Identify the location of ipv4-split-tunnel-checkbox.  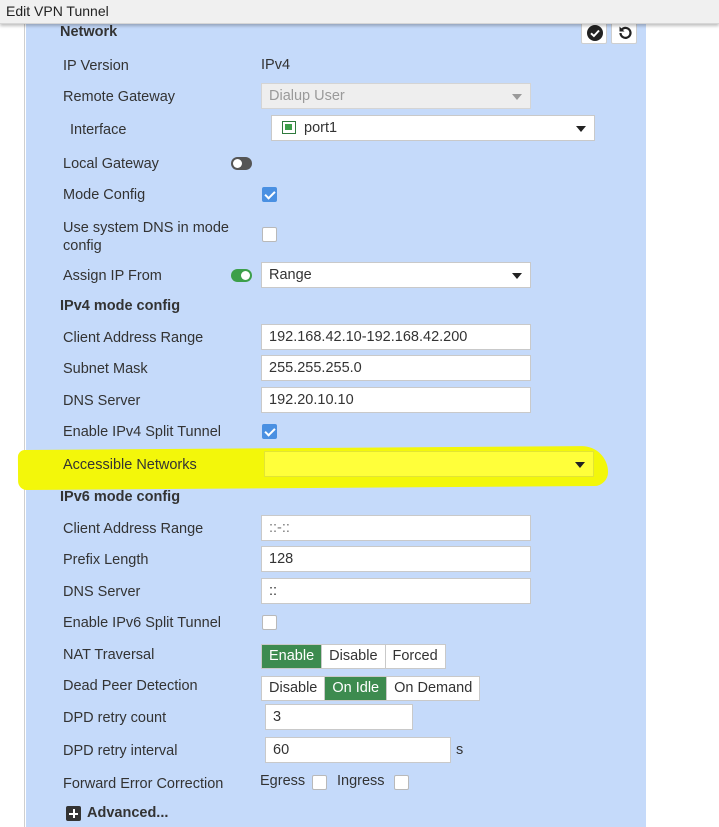
(269, 431).